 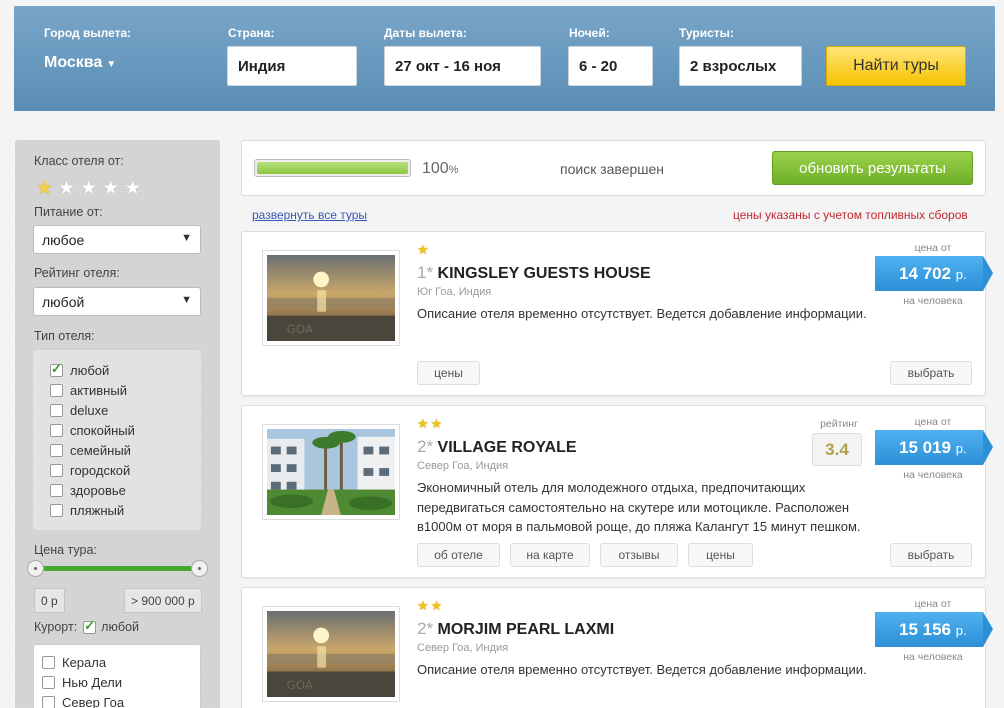 I want to click on resort-list: Керала Нью Дели Север Гоа, so click(x=117, y=676).